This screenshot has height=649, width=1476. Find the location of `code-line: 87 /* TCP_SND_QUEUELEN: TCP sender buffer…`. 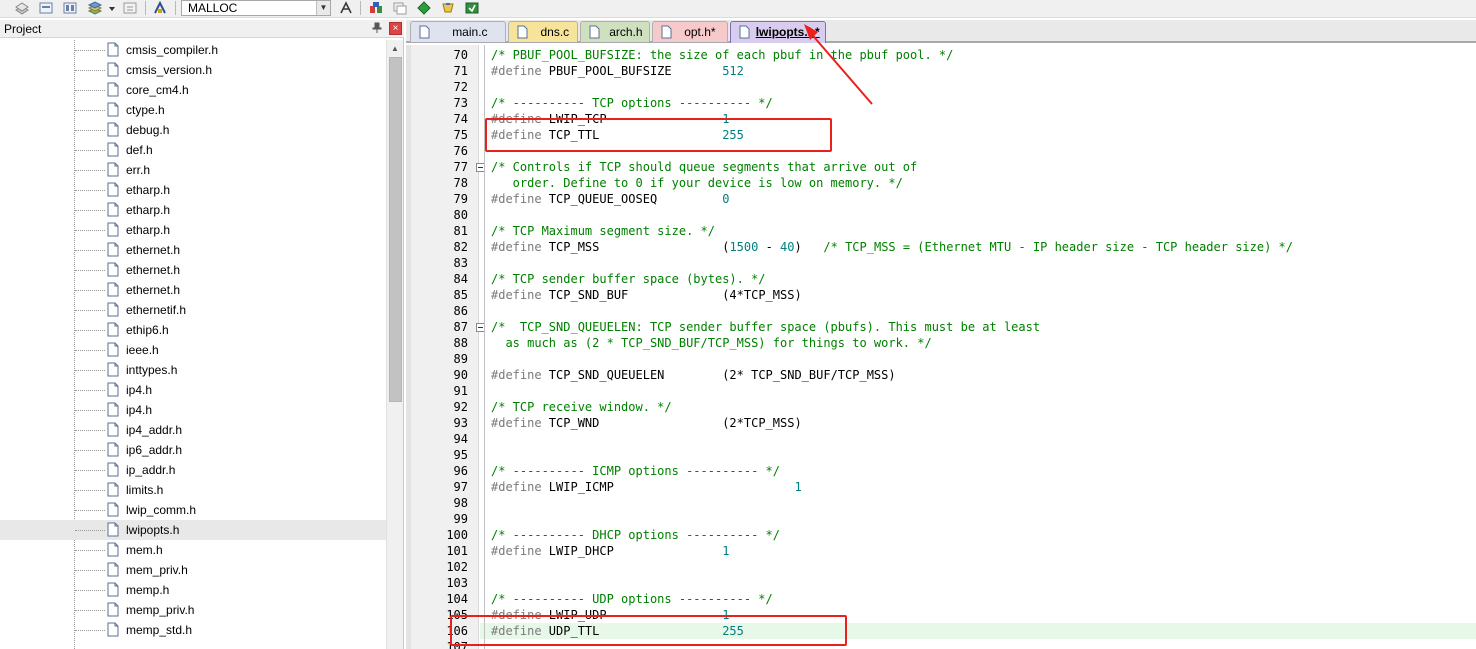

code-line: 87 /* TCP_SND_QUEUELEN: TCP sender buffer… is located at coordinates (965, 327).